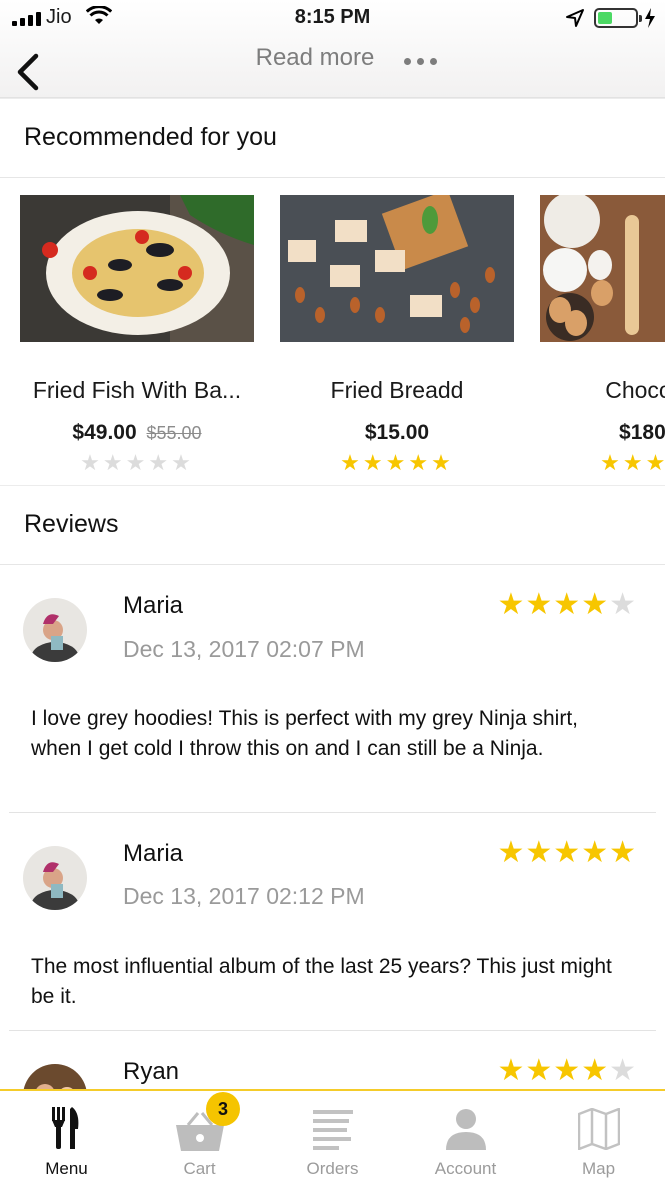  Describe the element at coordinates (602, 268) in the screenshot. I see `product-image-baking` at that location.